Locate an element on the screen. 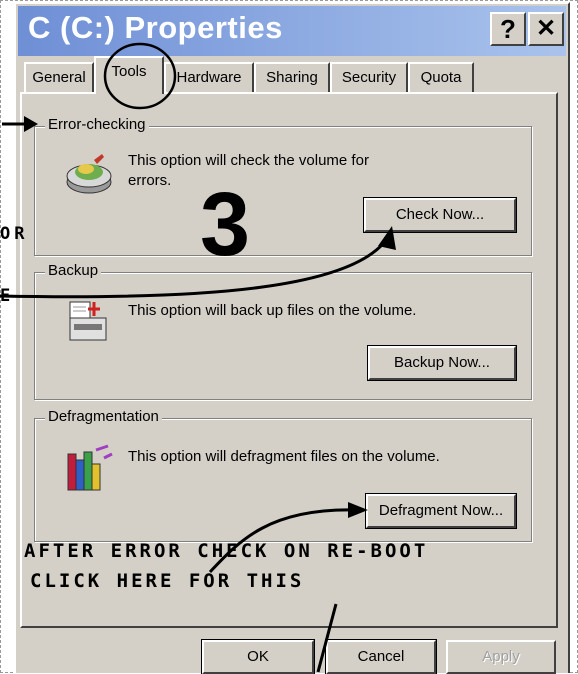  tab-hardware: Hardware is located at coordinates (209, 77).